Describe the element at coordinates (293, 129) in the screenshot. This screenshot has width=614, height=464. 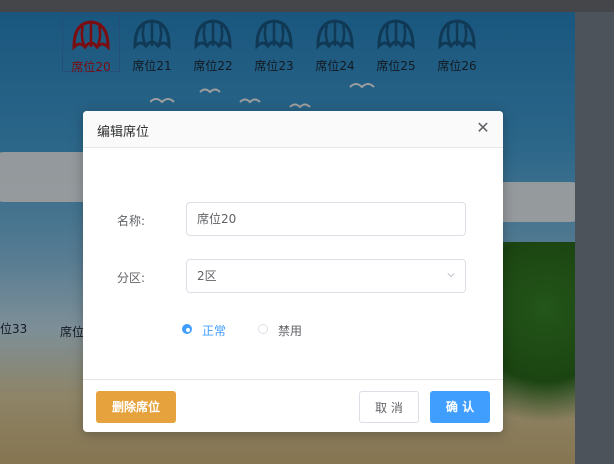
I see `dialog-header: 编辑席位 ✕` at that location.